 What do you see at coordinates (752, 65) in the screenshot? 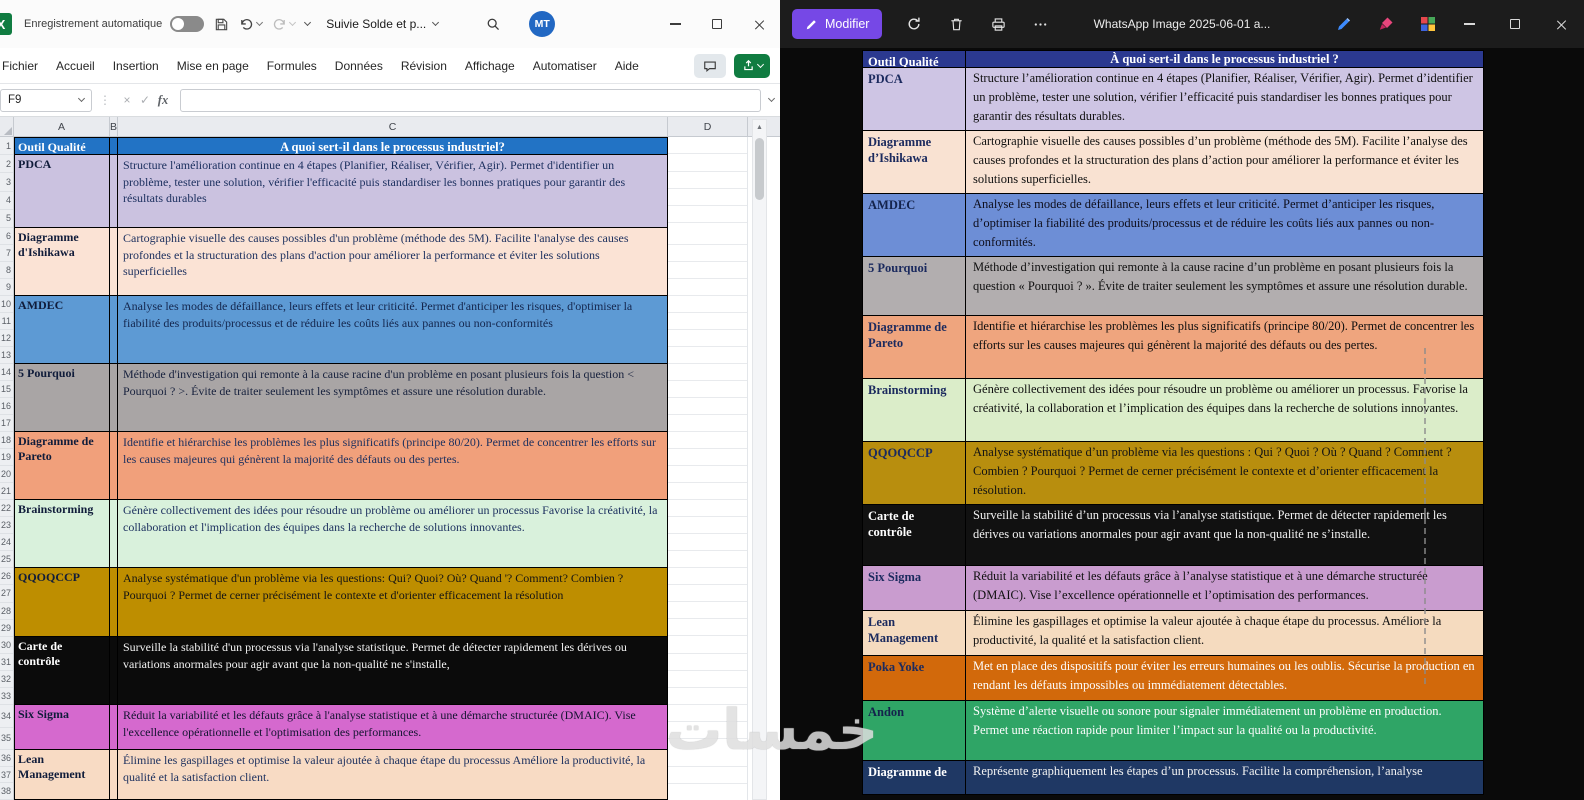
I see `share-button` at bounding box center [752, 65].